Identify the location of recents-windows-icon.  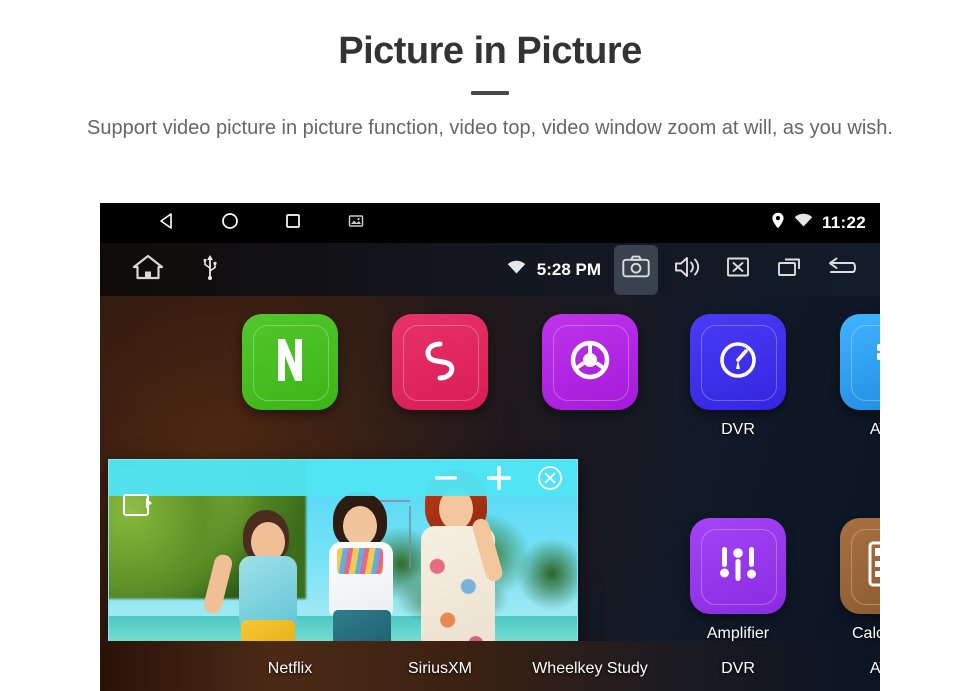
(789, 269).